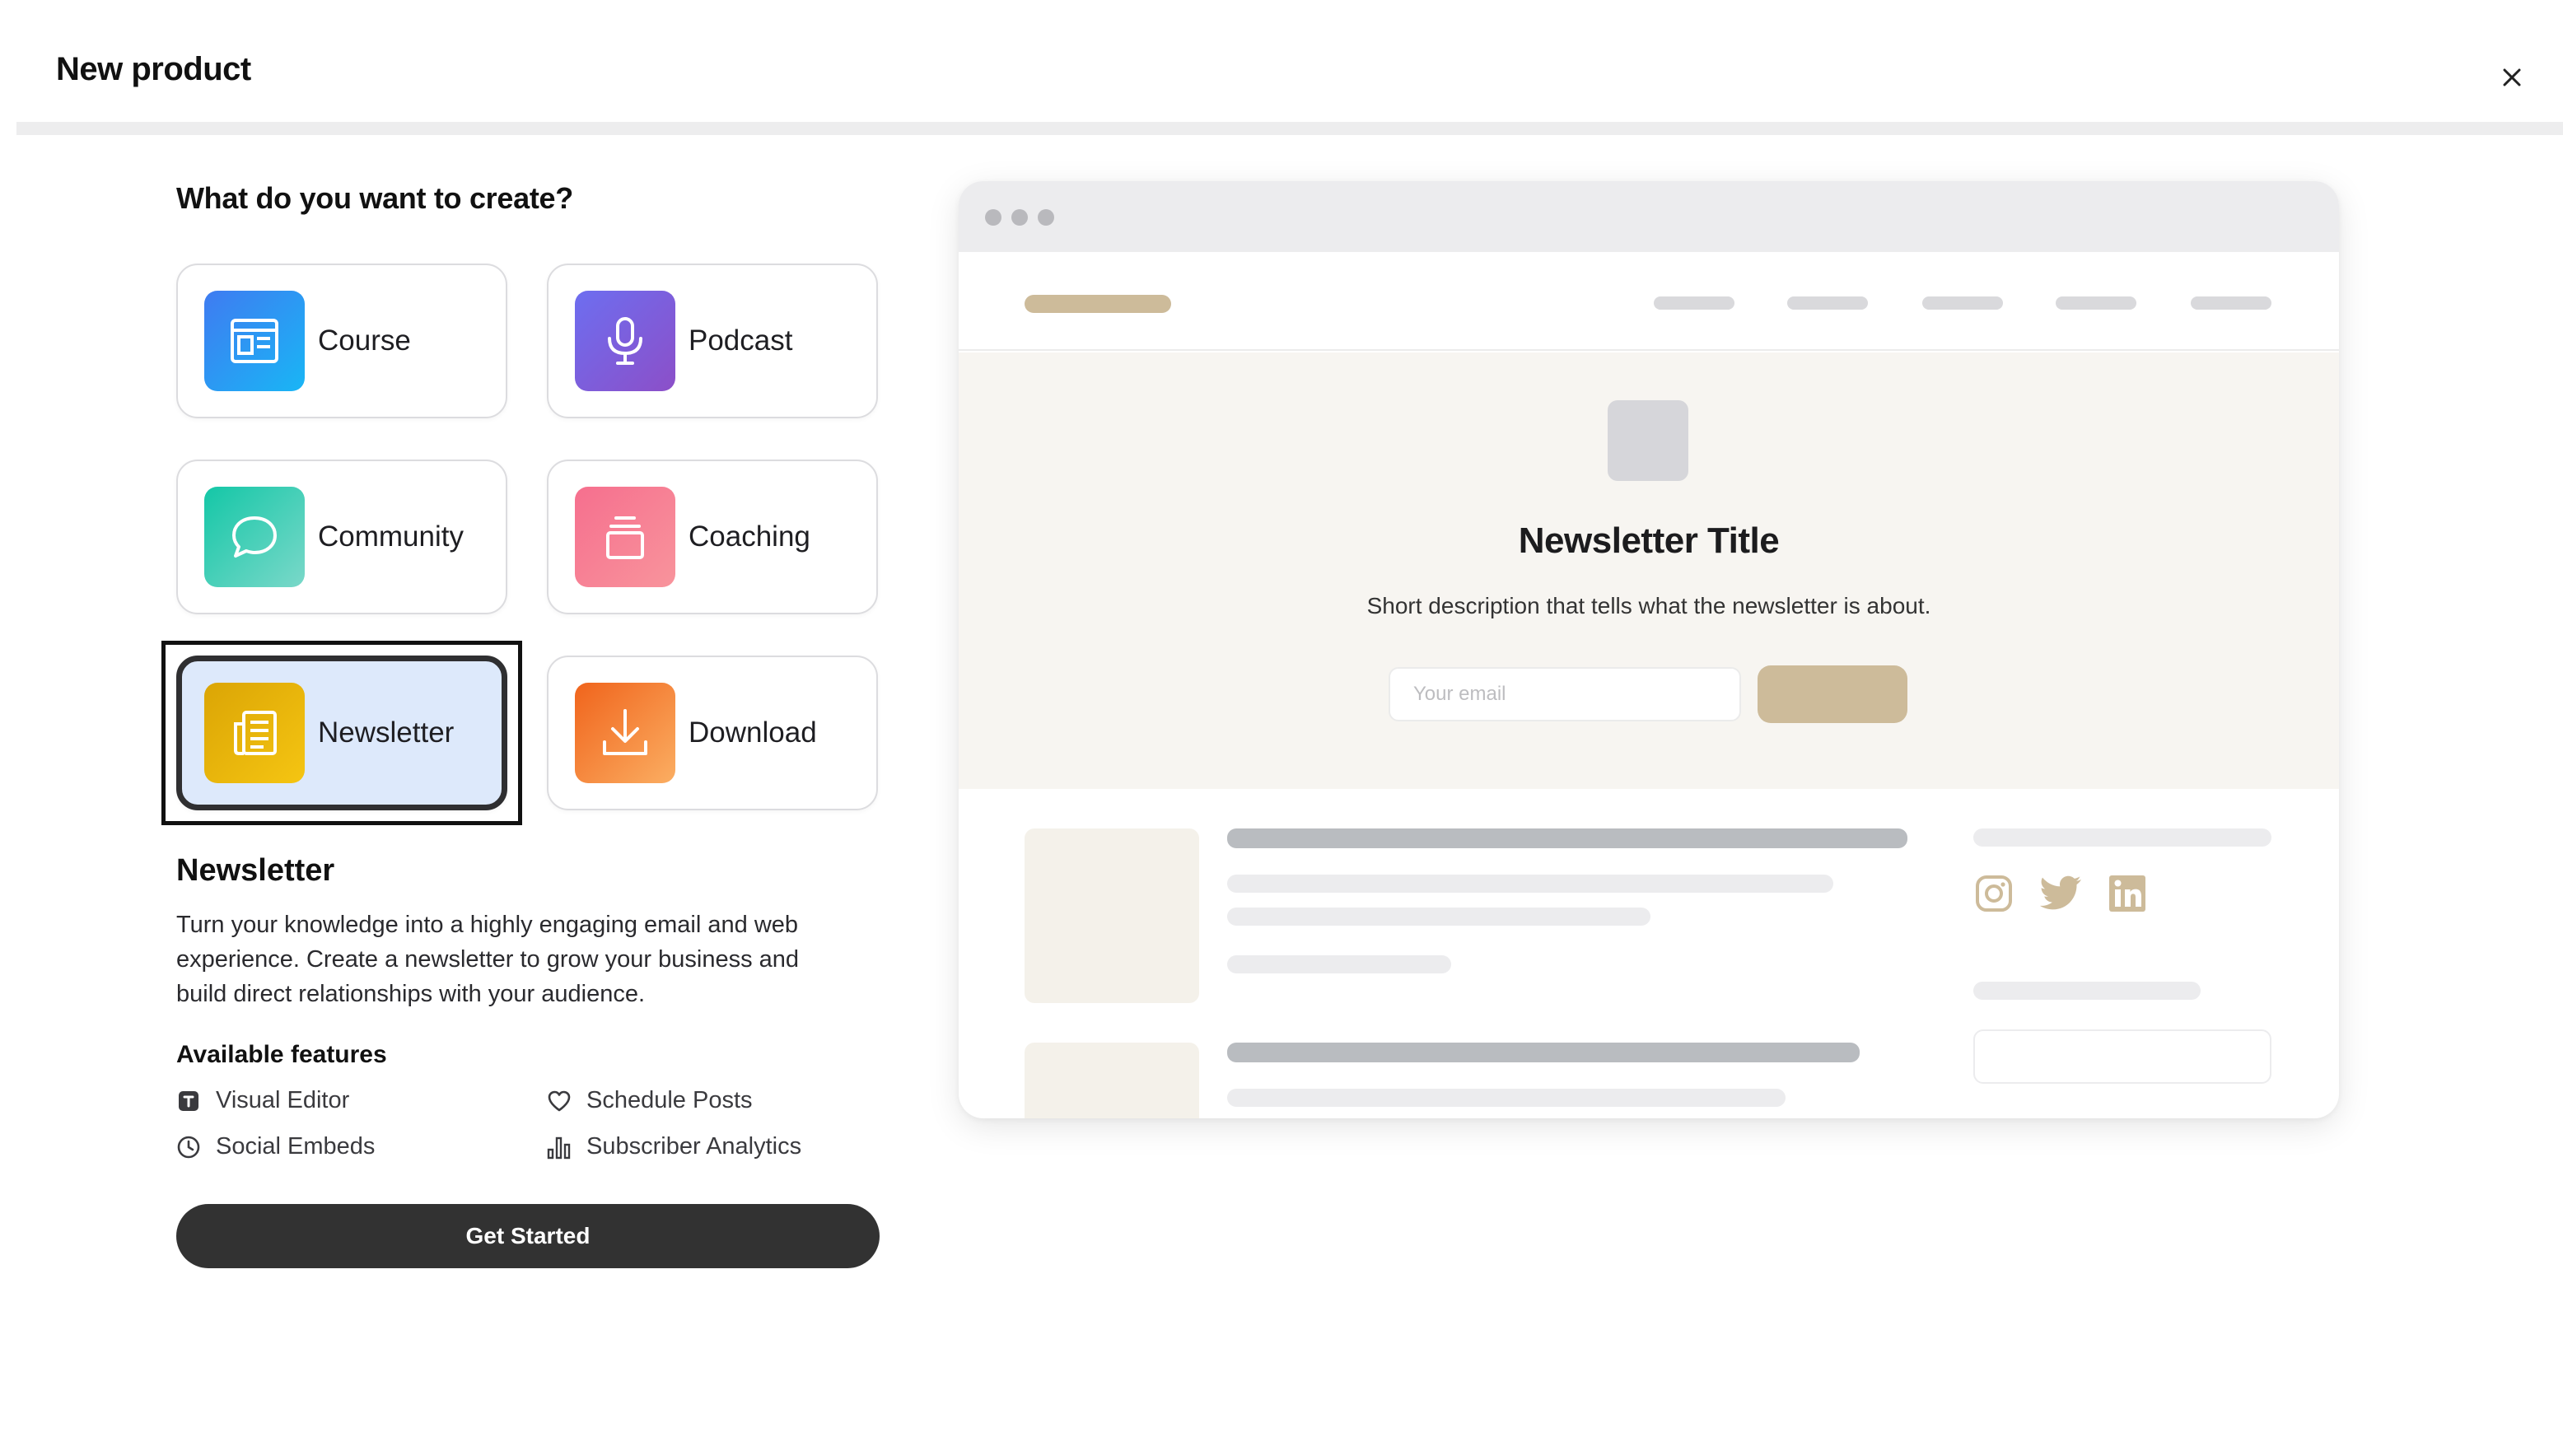 The height and width of the screenshot is (1456, 2563). What do you see at coordinates (189, 1101) in the screenshot?
I see `text-box-icon` at bounding box center [189, 1101].